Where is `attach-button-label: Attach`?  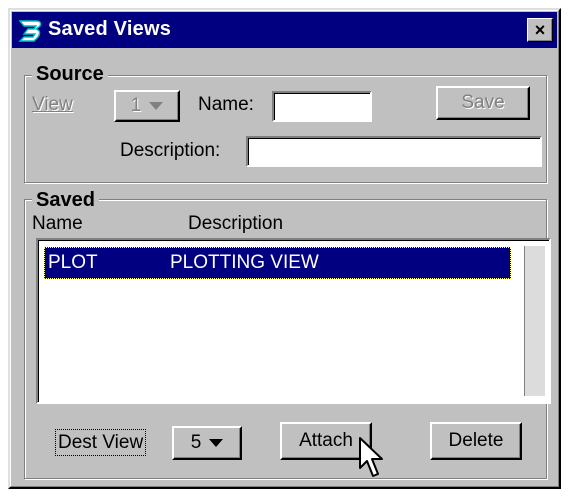
attach-button-label: Attach is located at coordinates (326, 440).